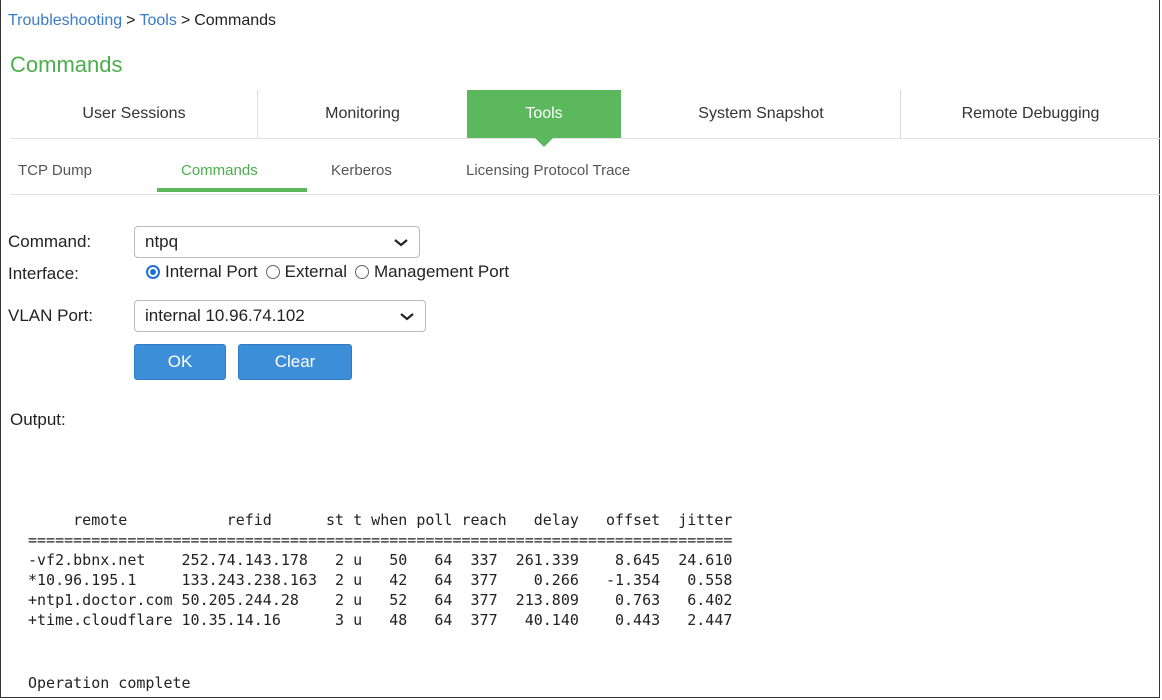  What do you see at coordinates (50, 241) in the screenshot?
I see `command-label: Command:` at bounding box center [50, 241].